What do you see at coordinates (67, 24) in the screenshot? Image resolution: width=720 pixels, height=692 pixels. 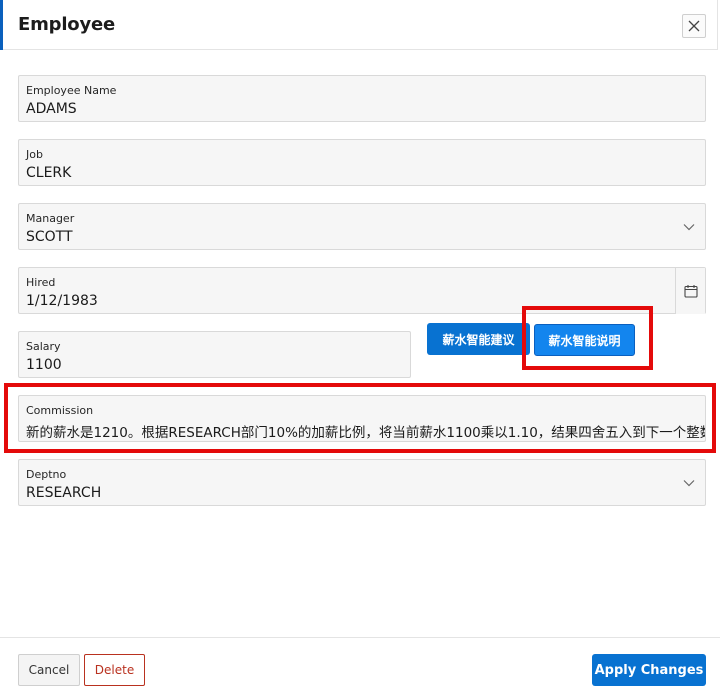 I see `dialog-title: Employee` at bounding box center [67, 24].